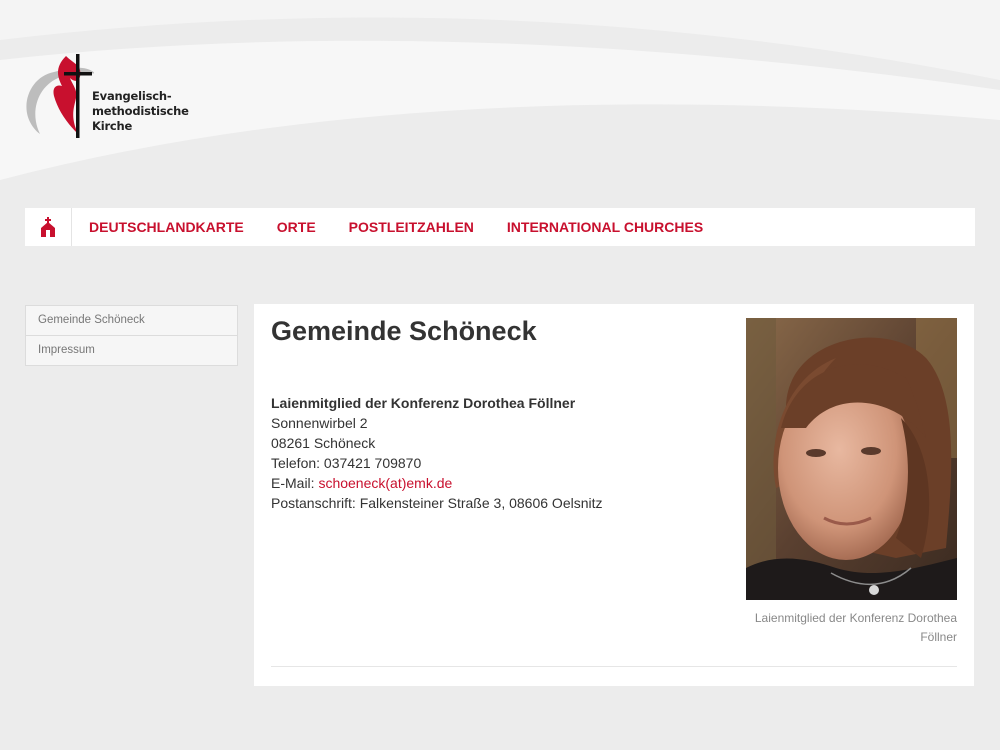  I want to click on sidebar-menu: Gemeinde Schöneck Impressum, so click(131, 335).